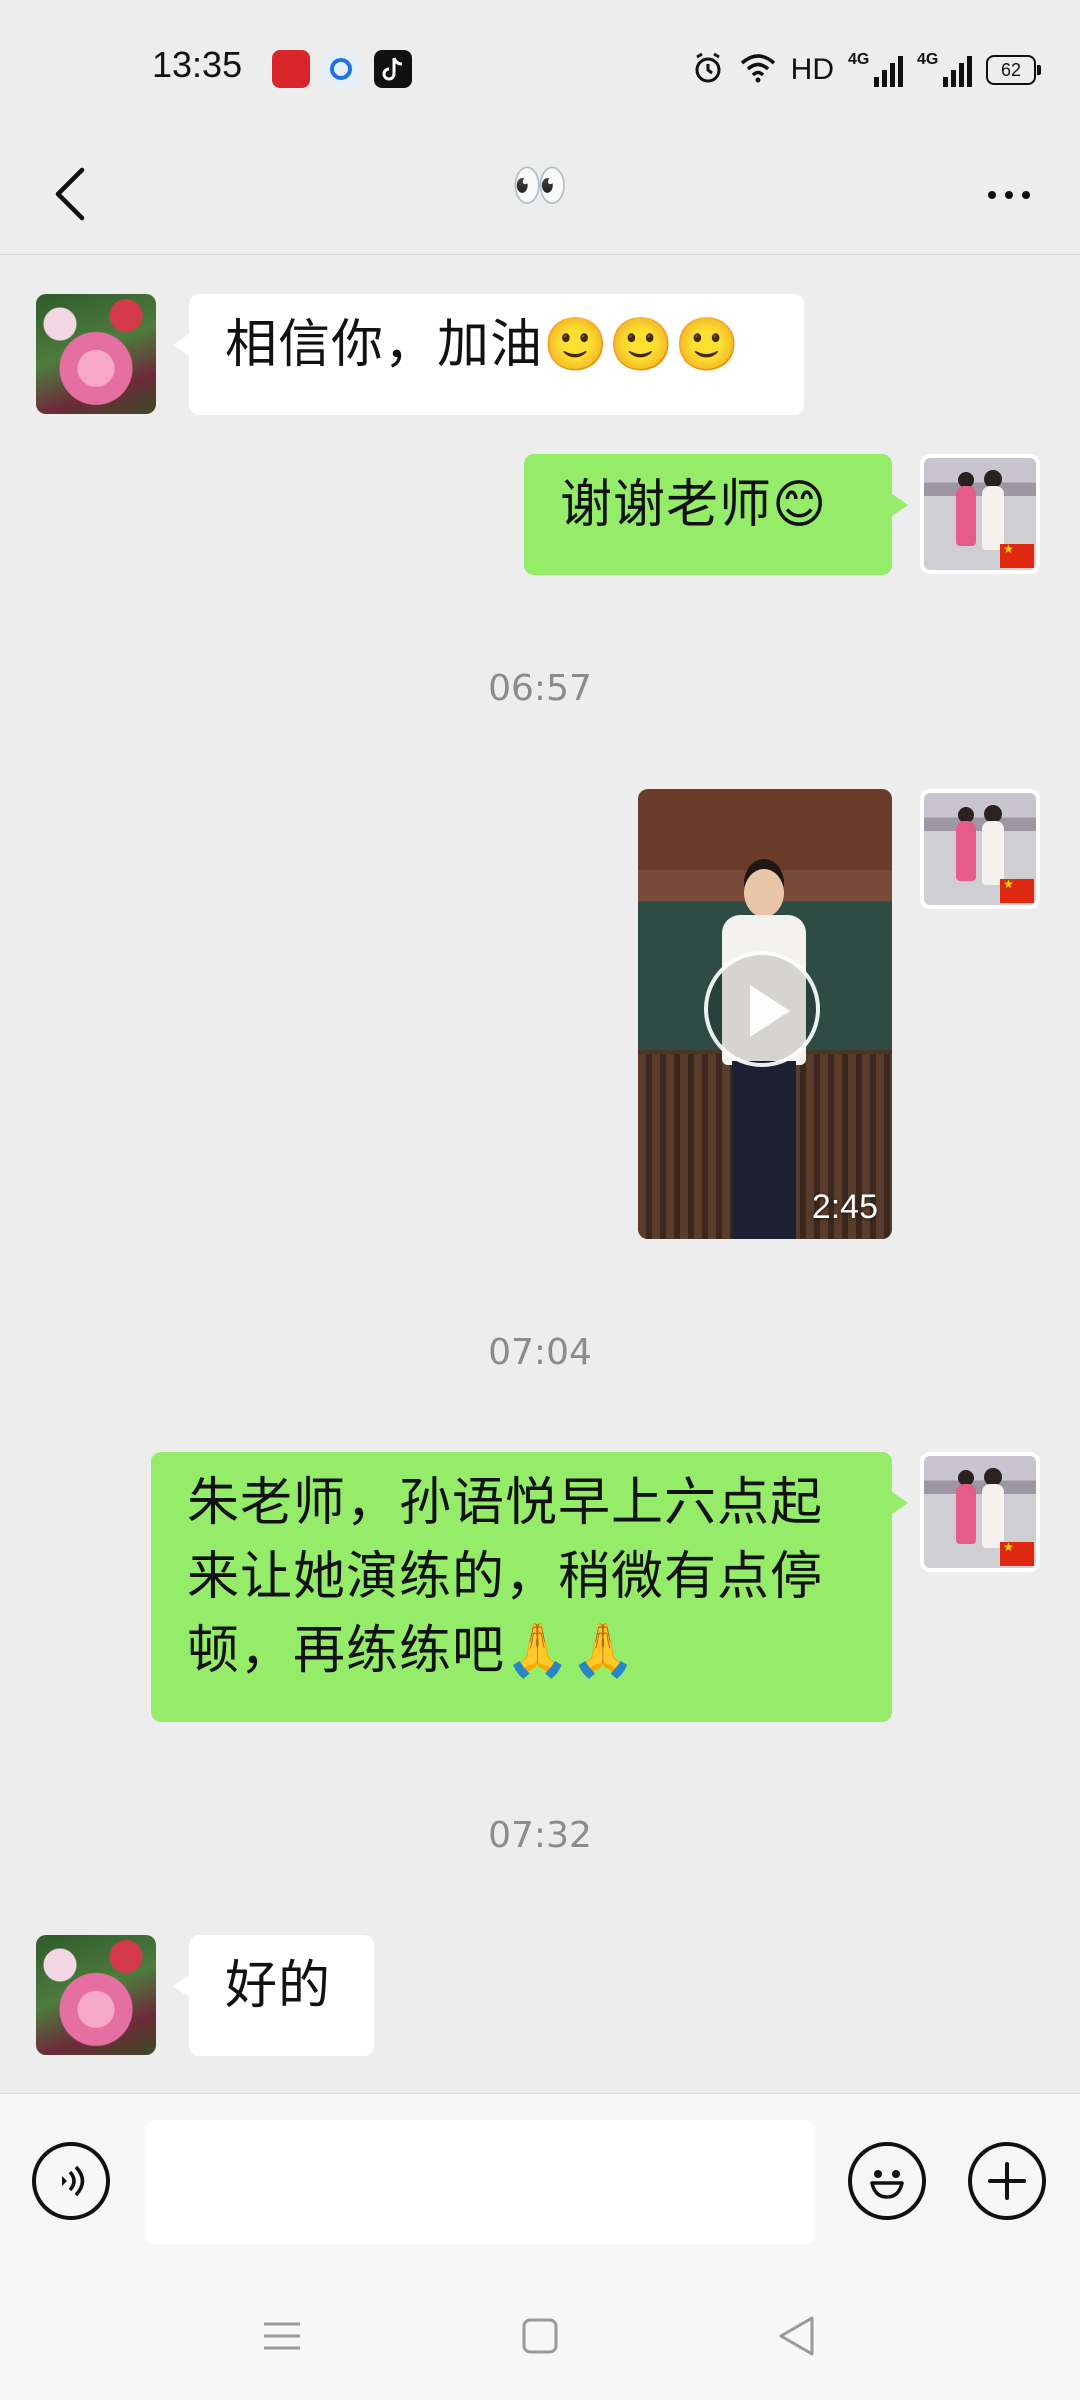  I want to click on alarm-icon, so click(708, 70).